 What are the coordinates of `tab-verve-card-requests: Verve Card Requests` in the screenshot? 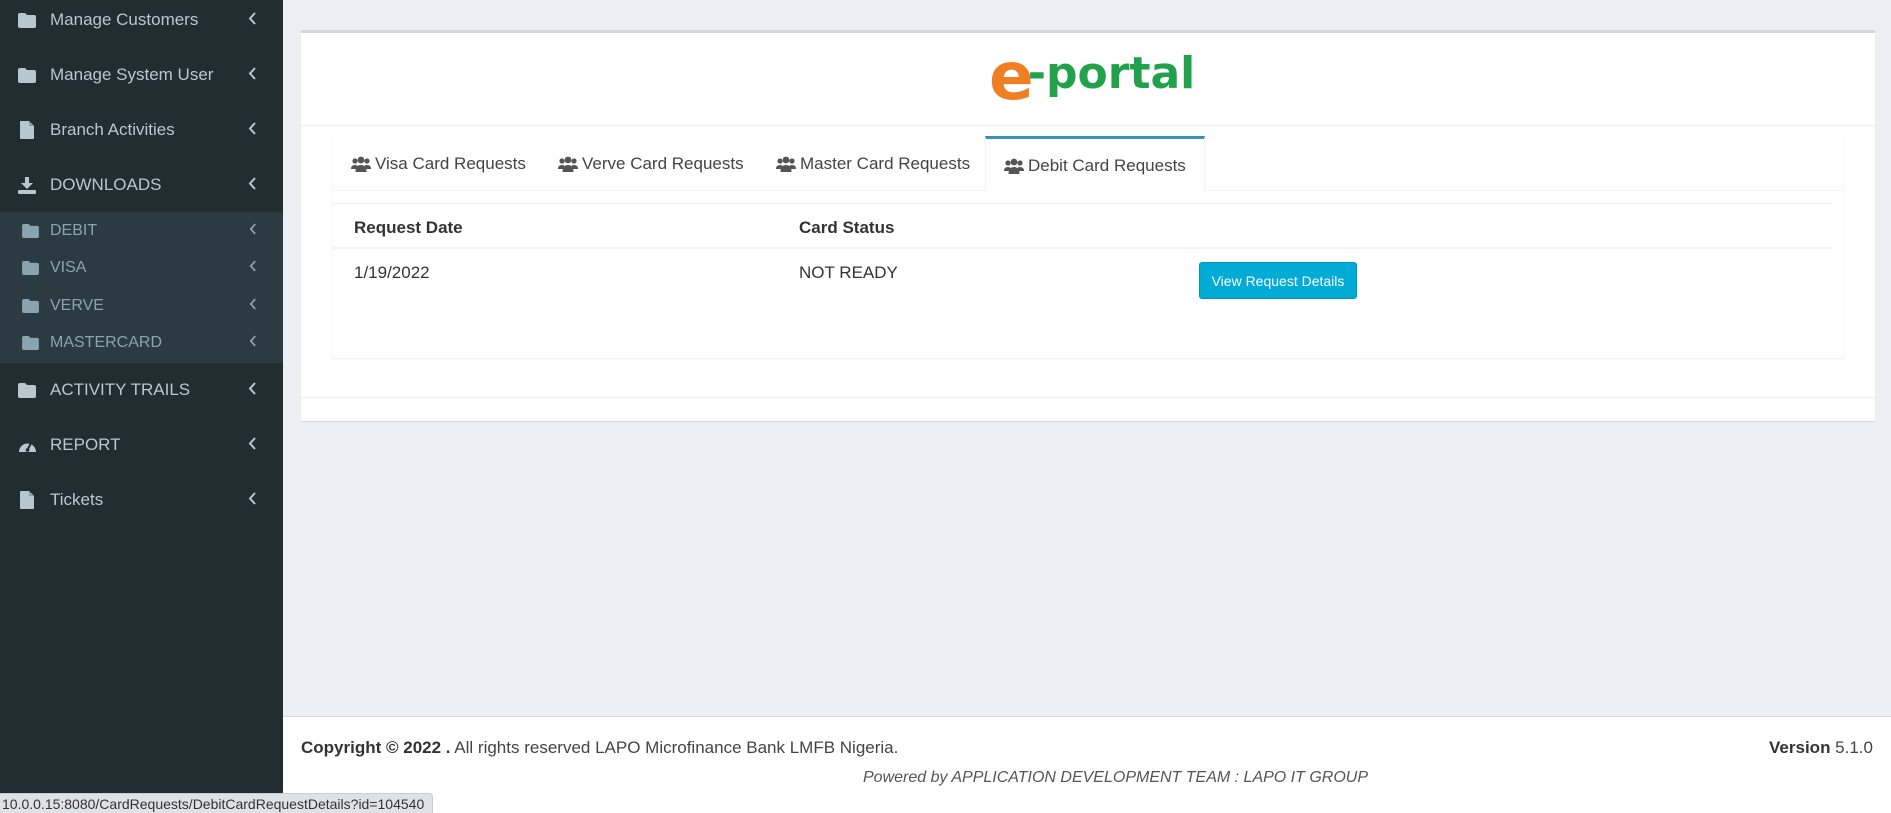 It's located at (651, 163).